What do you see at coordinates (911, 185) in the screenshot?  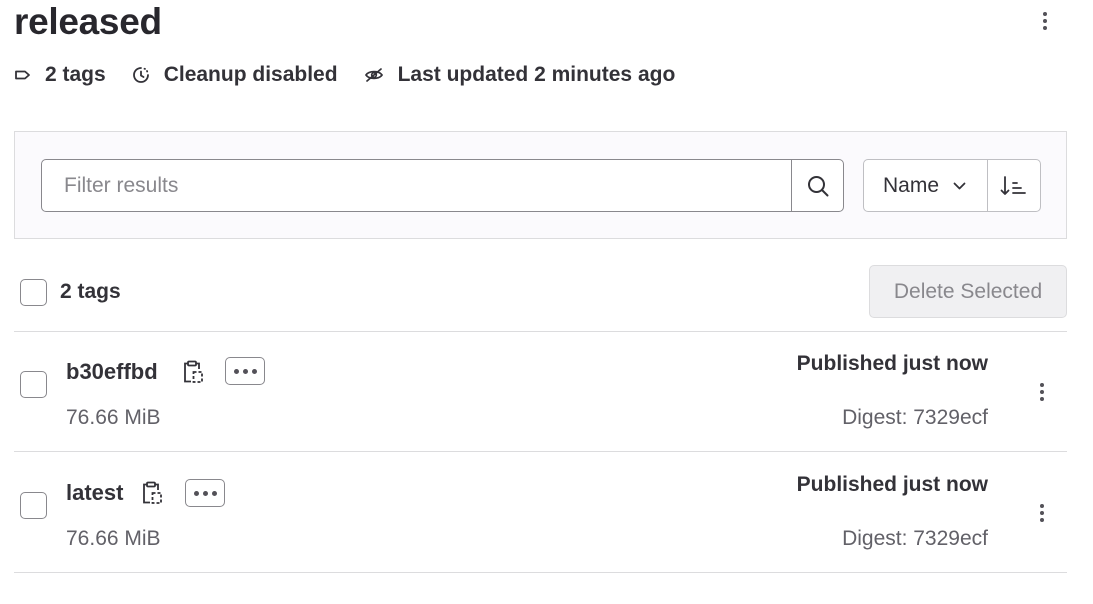 I see `sort-field-label: Name` at bounding box center [911, 185].